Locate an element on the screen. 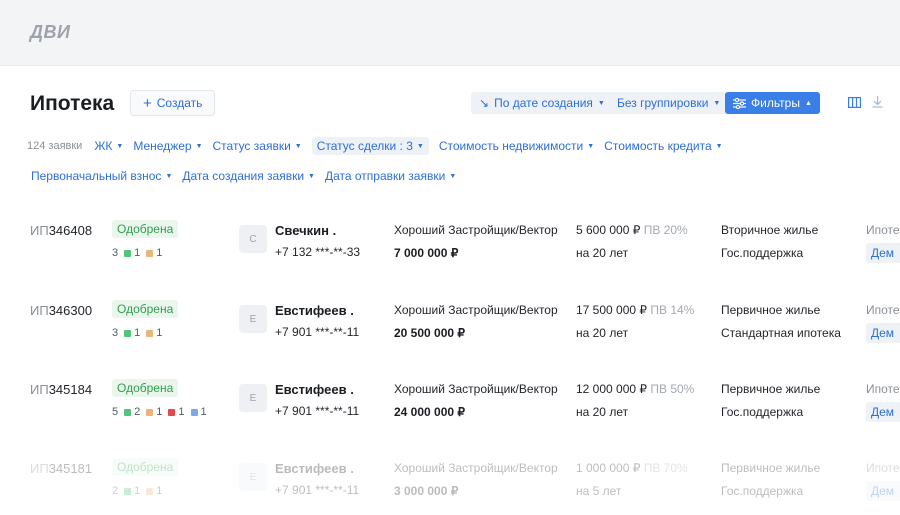 Image resolution: width=900 pixels, height=515 pixels. filter-chip-down-payment: Первоначальный взнос ▼ is located at coordinates (101, 176).